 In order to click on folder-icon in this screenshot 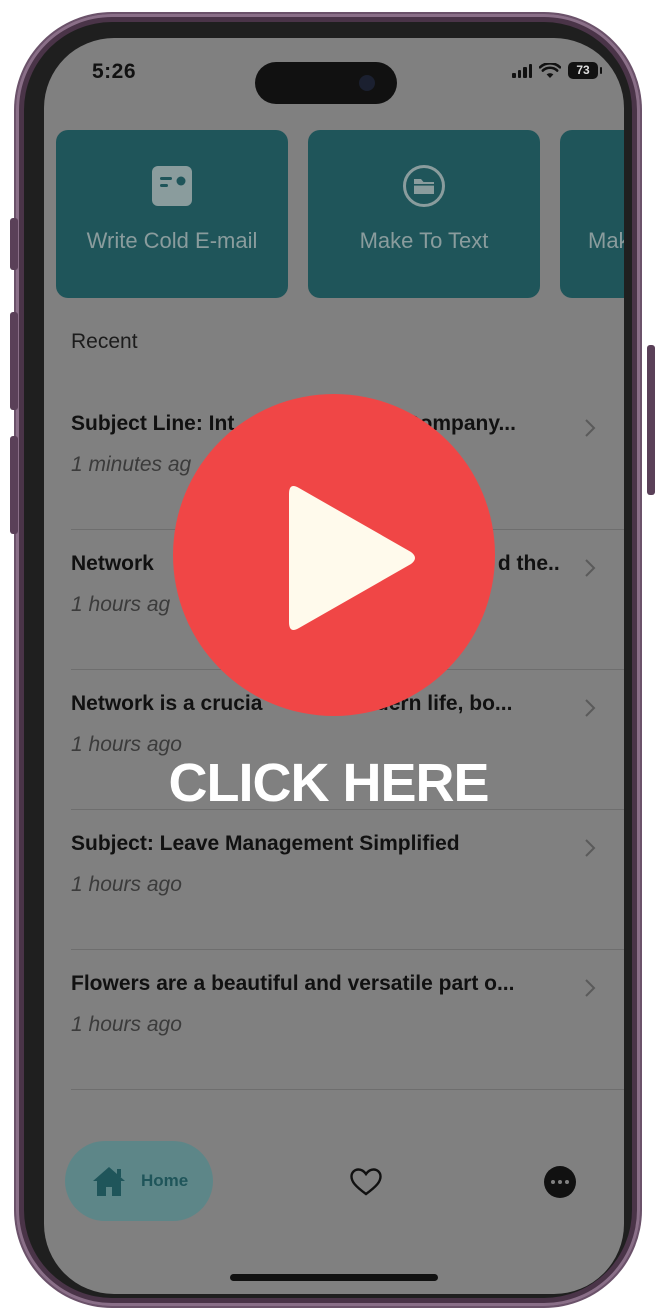, I will do `click(424, 186)`.